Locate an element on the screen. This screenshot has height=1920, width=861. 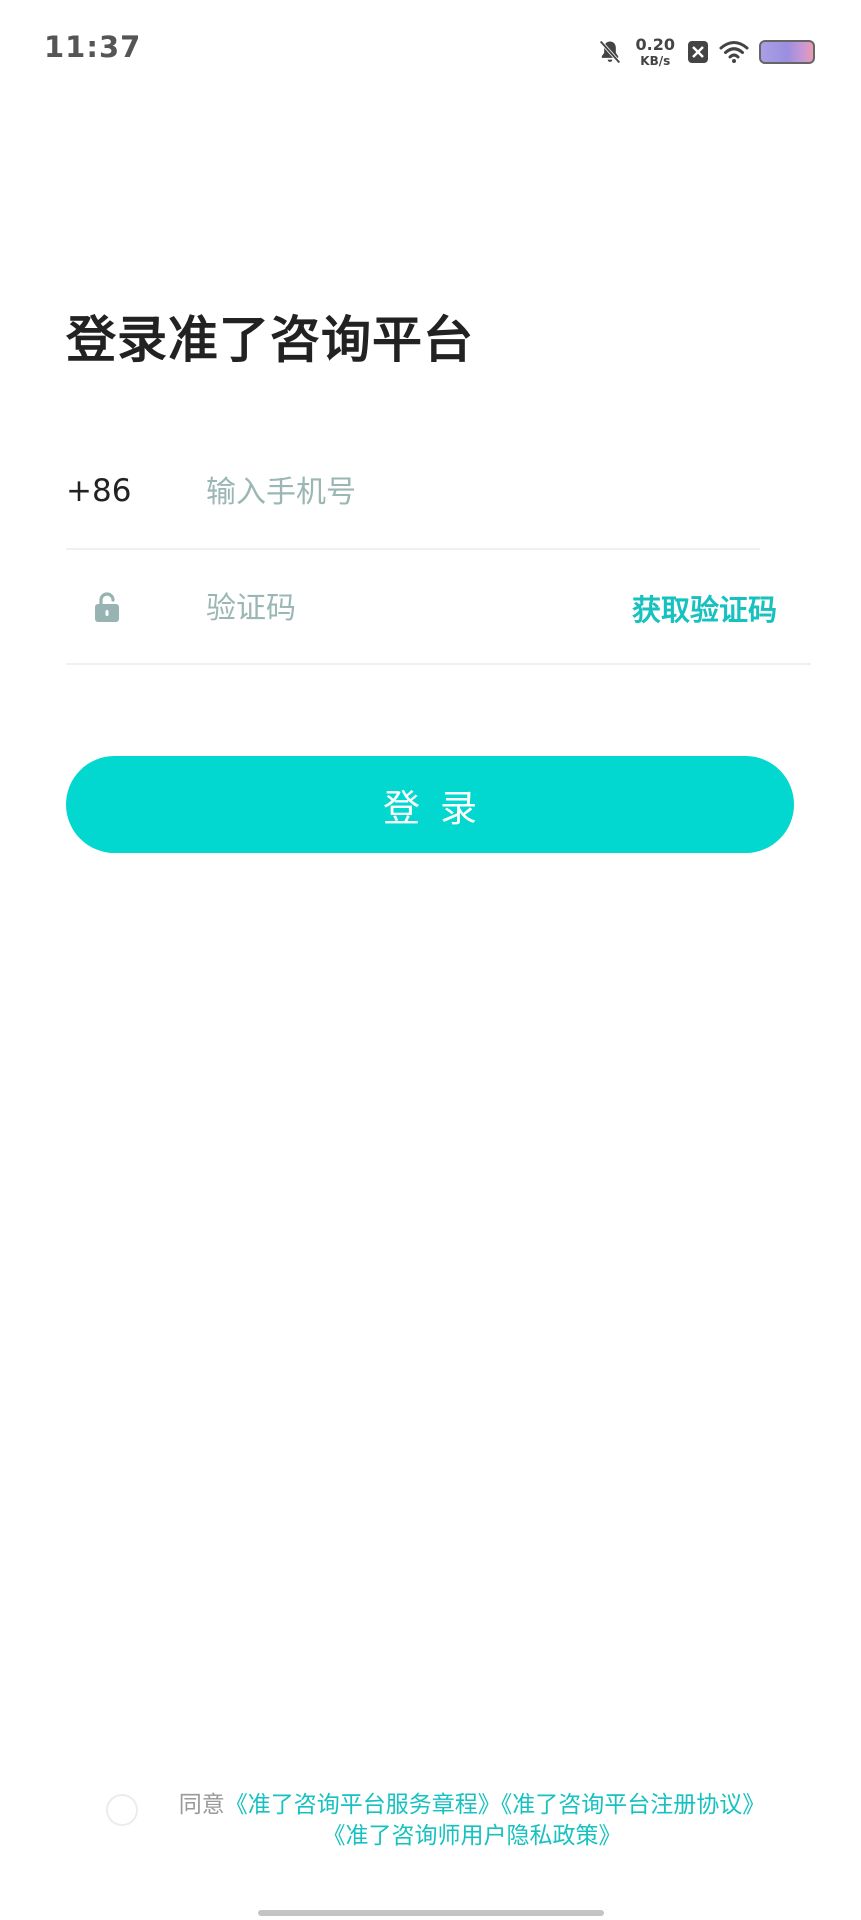
speed-value: 0.20 is located at coordinates (655, 44).